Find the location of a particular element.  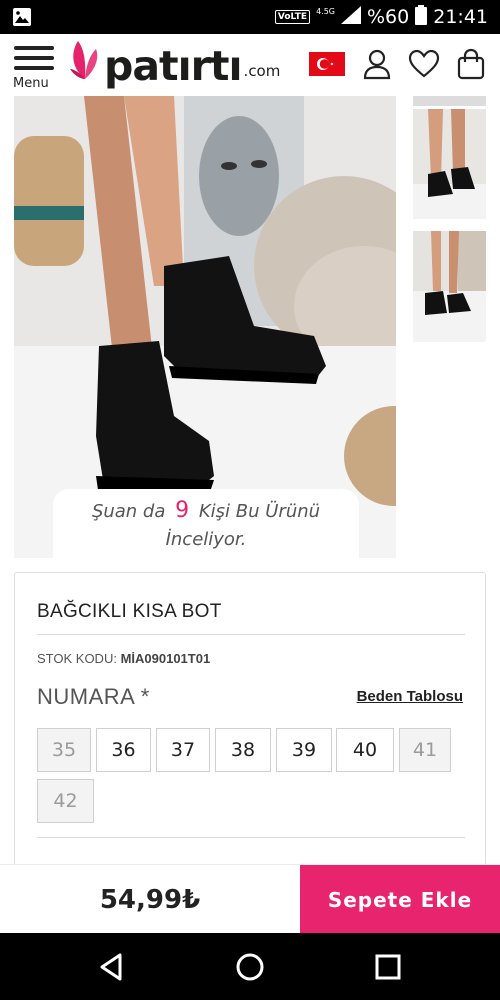

price: 54,99₺ is located at coordinates (150, 899).